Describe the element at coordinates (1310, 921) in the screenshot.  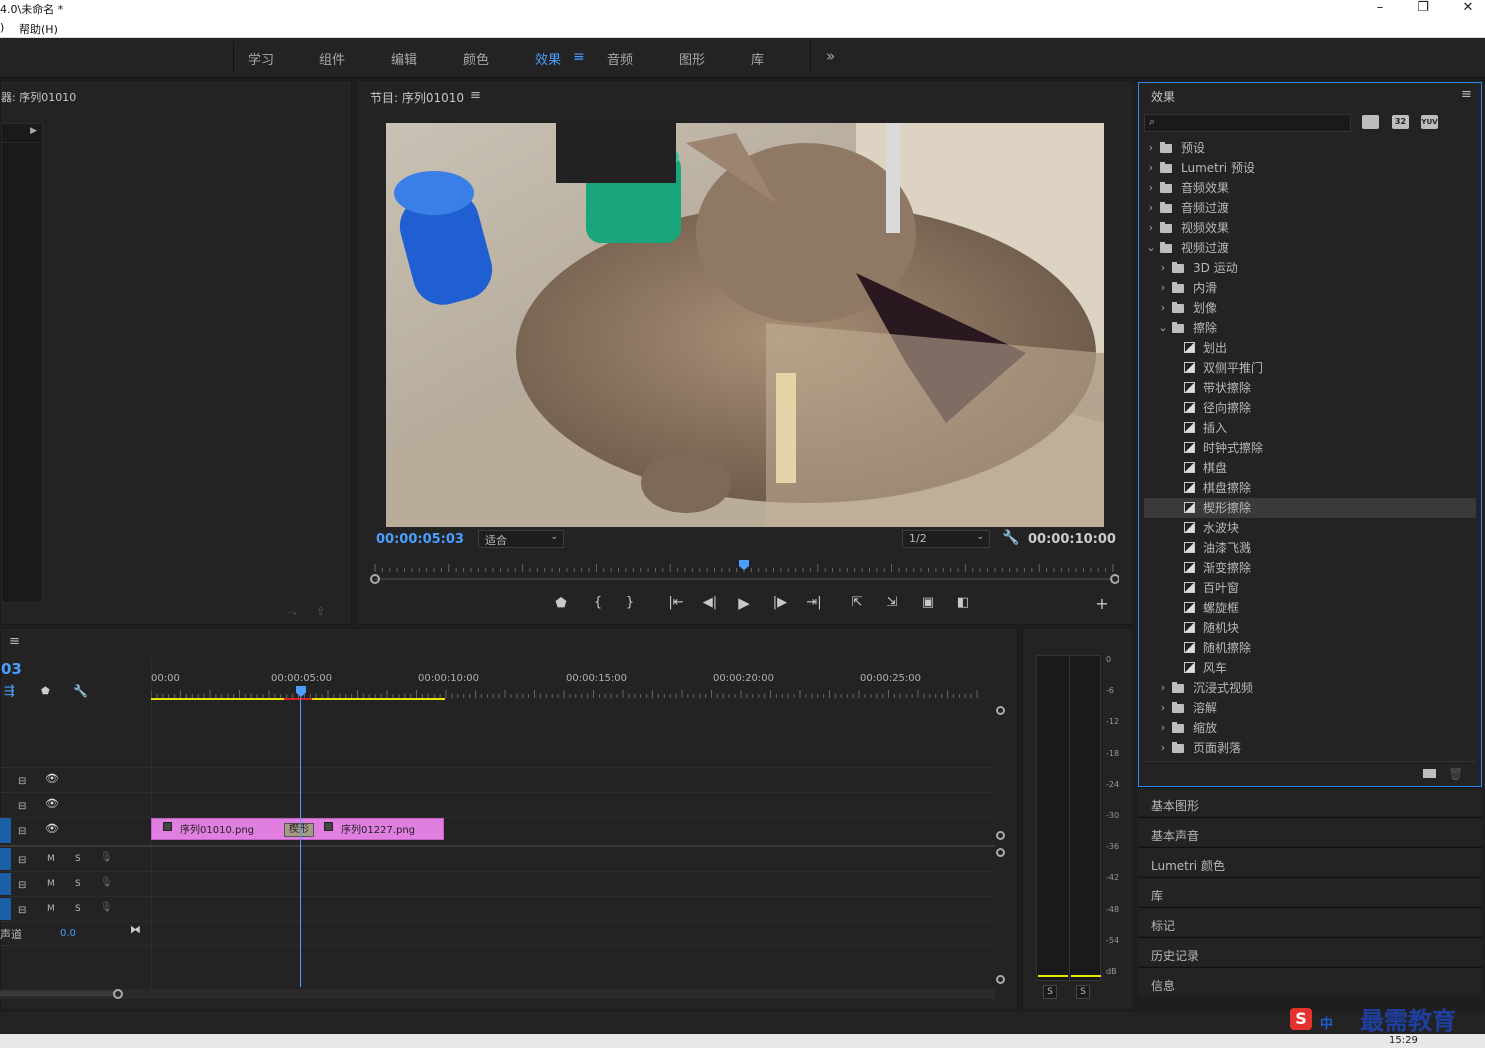
I see `side-panel-markers: 标记` at that location.